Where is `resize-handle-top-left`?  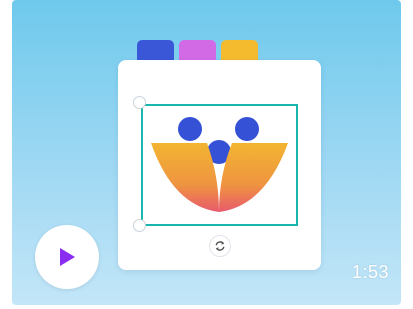 resize-handle-top-left is located at coordinates (139, 102).